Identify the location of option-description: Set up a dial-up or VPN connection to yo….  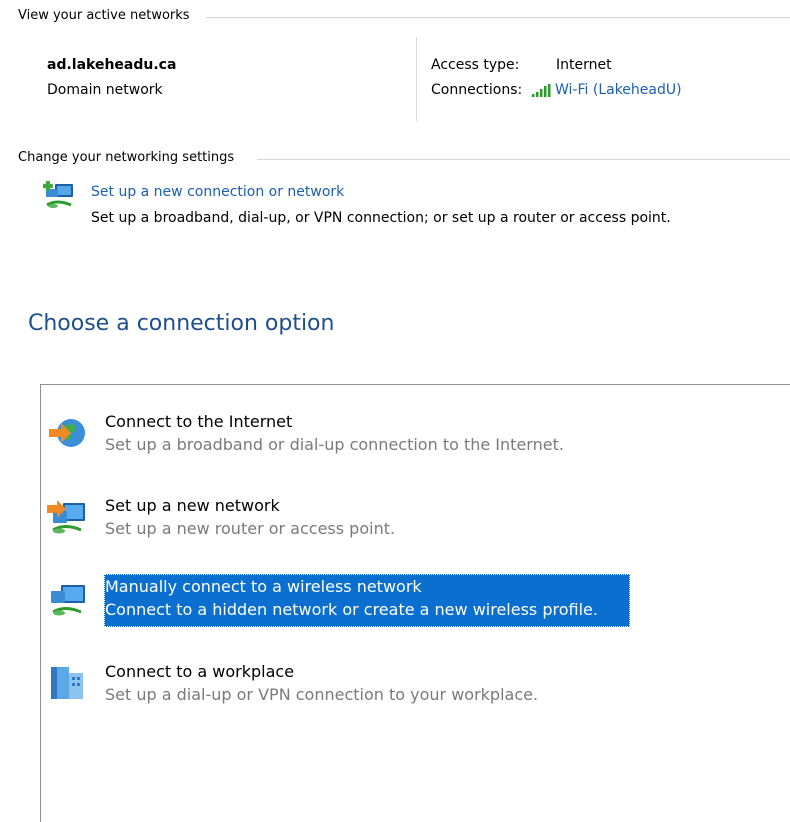
(322, 694).